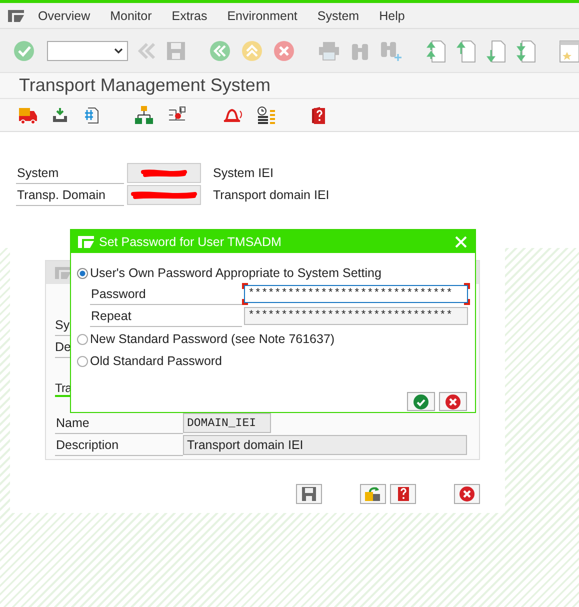  I want to click on up-icon, so click(251, 51).